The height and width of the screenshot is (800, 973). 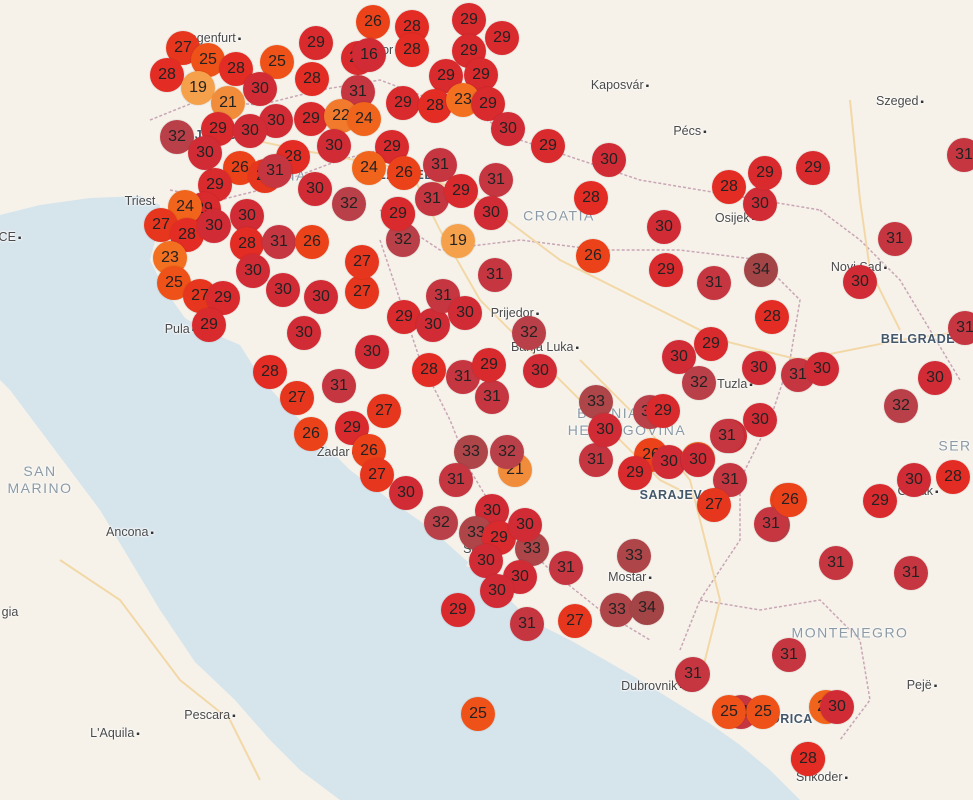 What do you see at coordinates (369, 55) in the screenshot?
I see `temperature-marker: 16` at bounding box center [369, 55].